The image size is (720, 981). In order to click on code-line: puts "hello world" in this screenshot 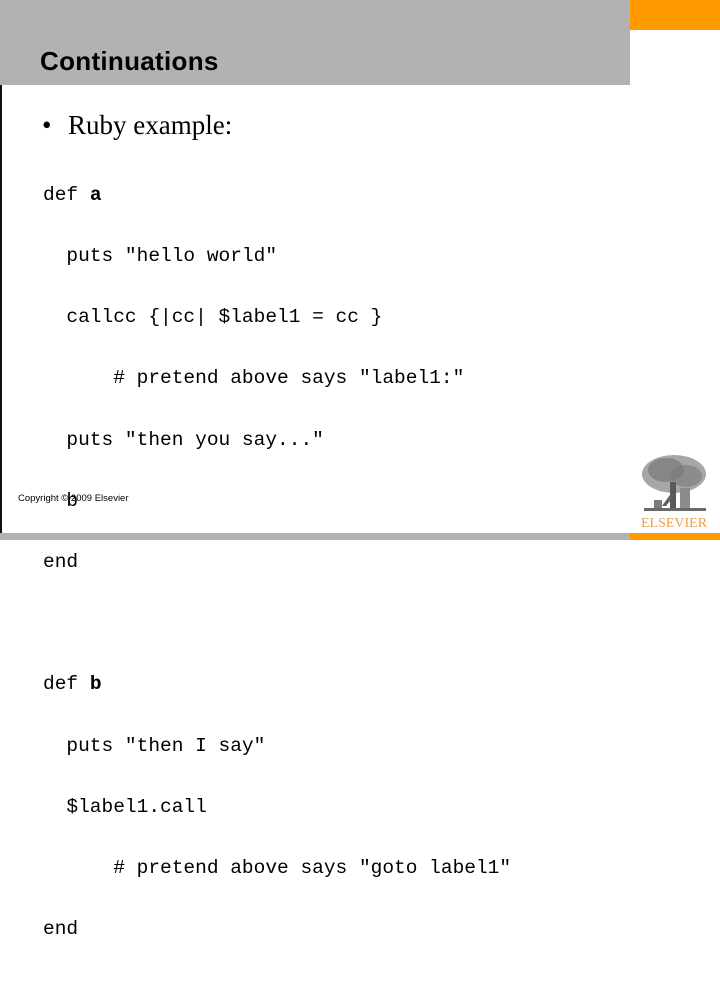, I will do `click(160, 256)`.